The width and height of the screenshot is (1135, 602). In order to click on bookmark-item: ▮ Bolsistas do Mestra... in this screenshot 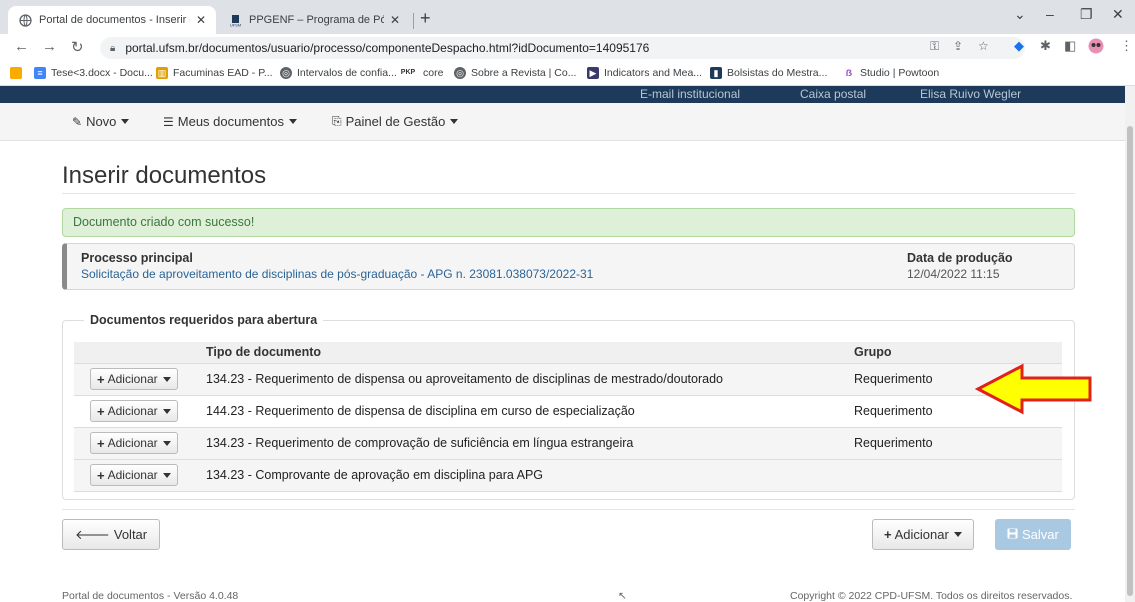, I will do `click(768, 73)`.